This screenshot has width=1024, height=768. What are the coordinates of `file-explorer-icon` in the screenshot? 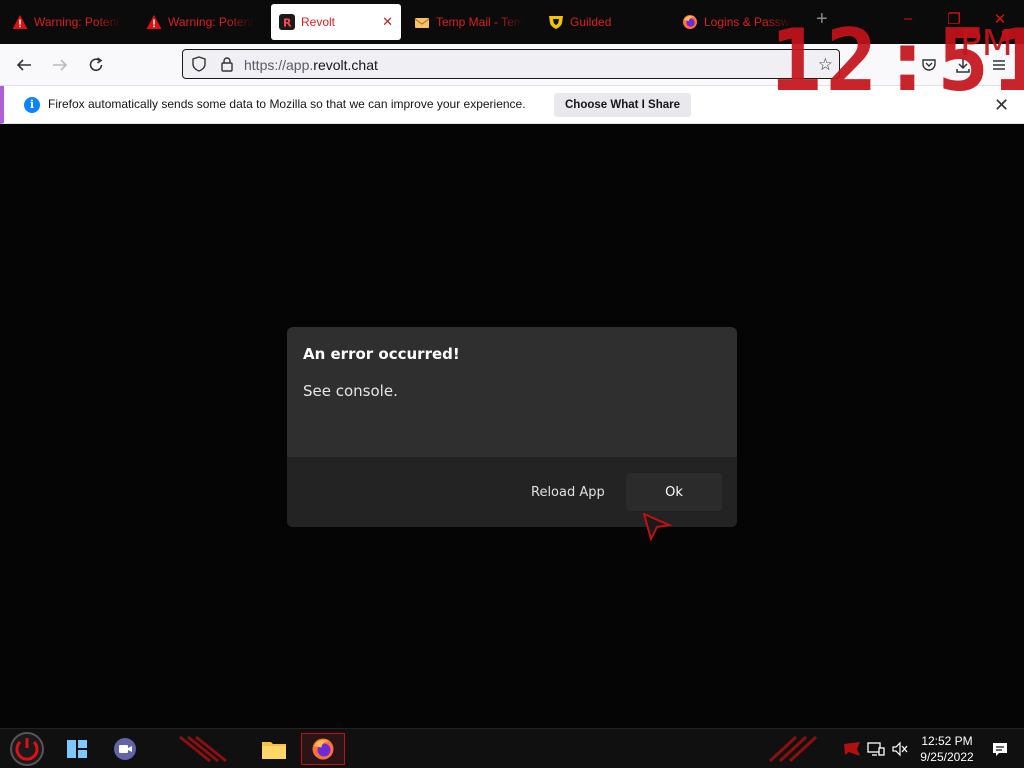 It's located at (274, 750).